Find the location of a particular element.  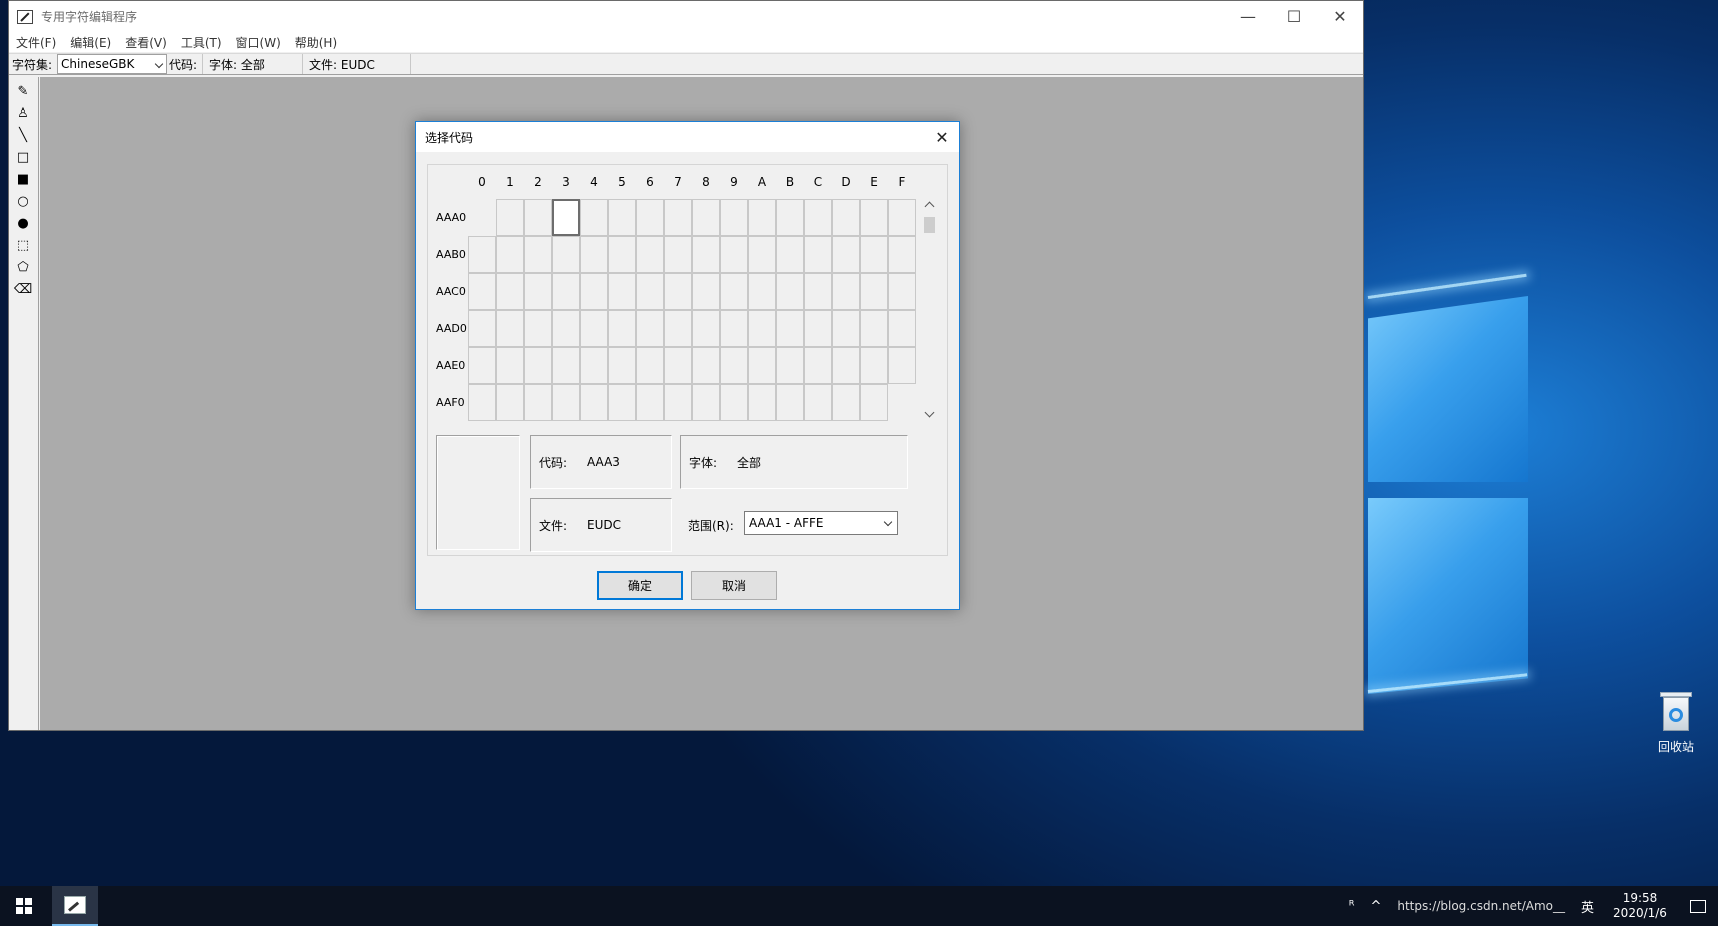

maximize-button: ☐ is located at coordinates (1294, 16).